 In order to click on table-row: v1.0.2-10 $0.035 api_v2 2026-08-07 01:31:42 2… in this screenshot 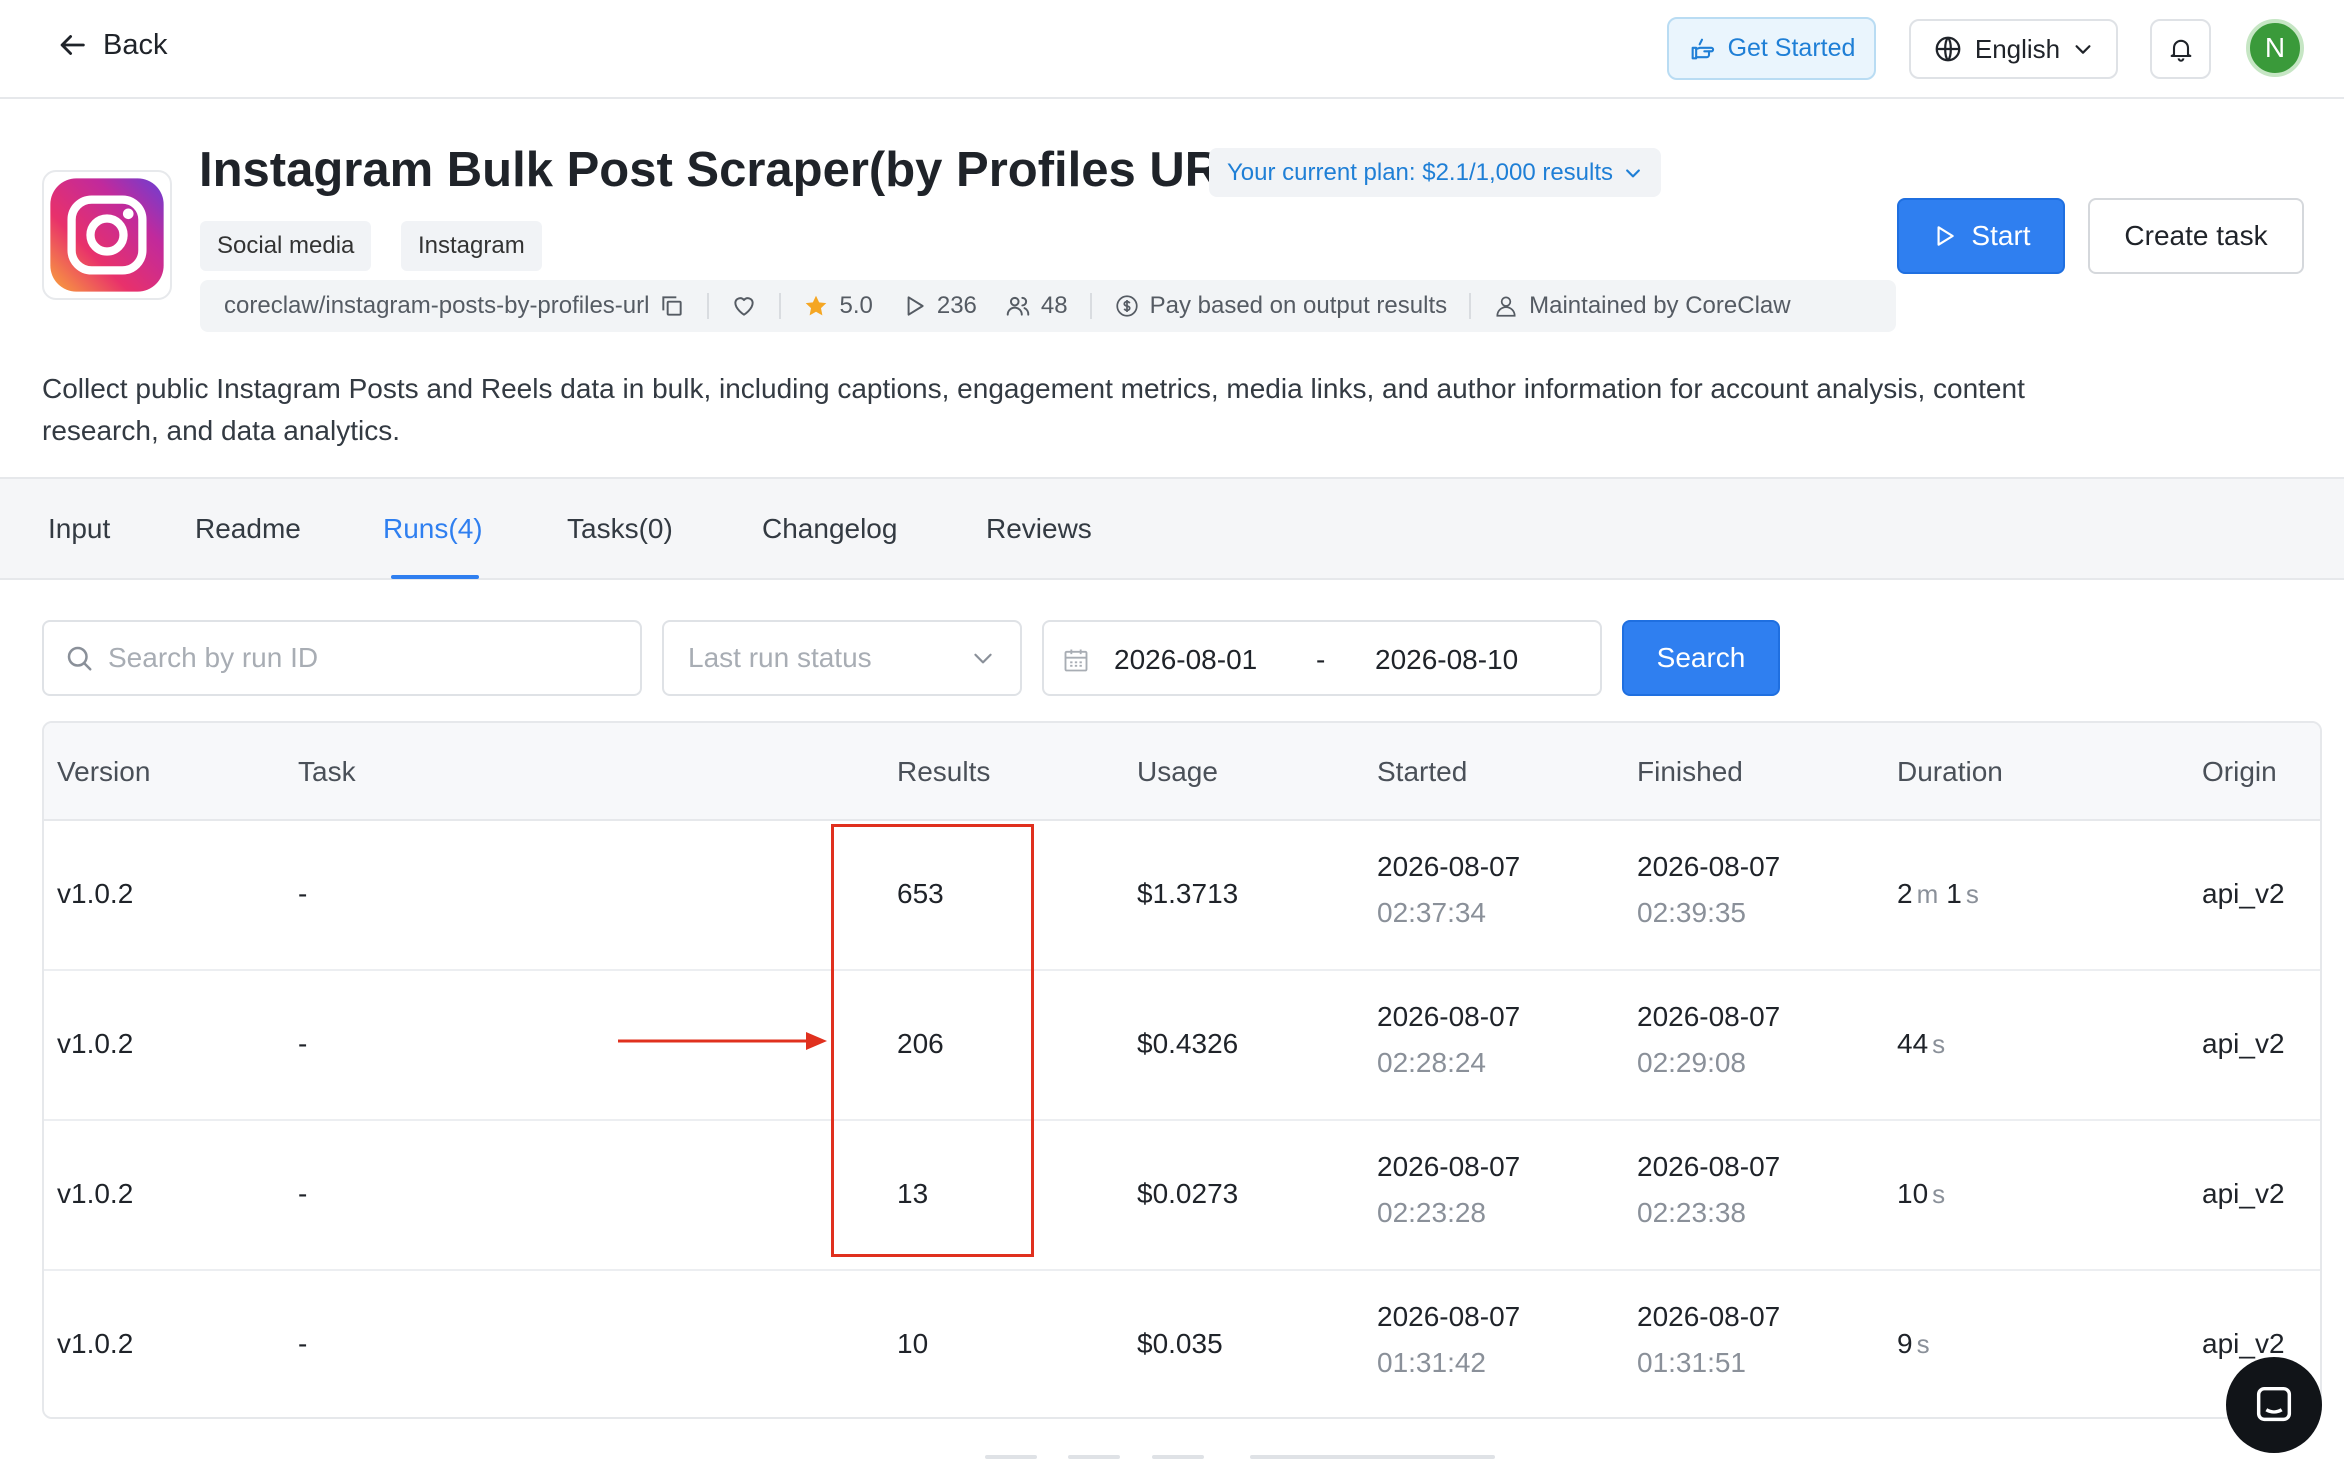, I will do `click(1182, 1344)`.